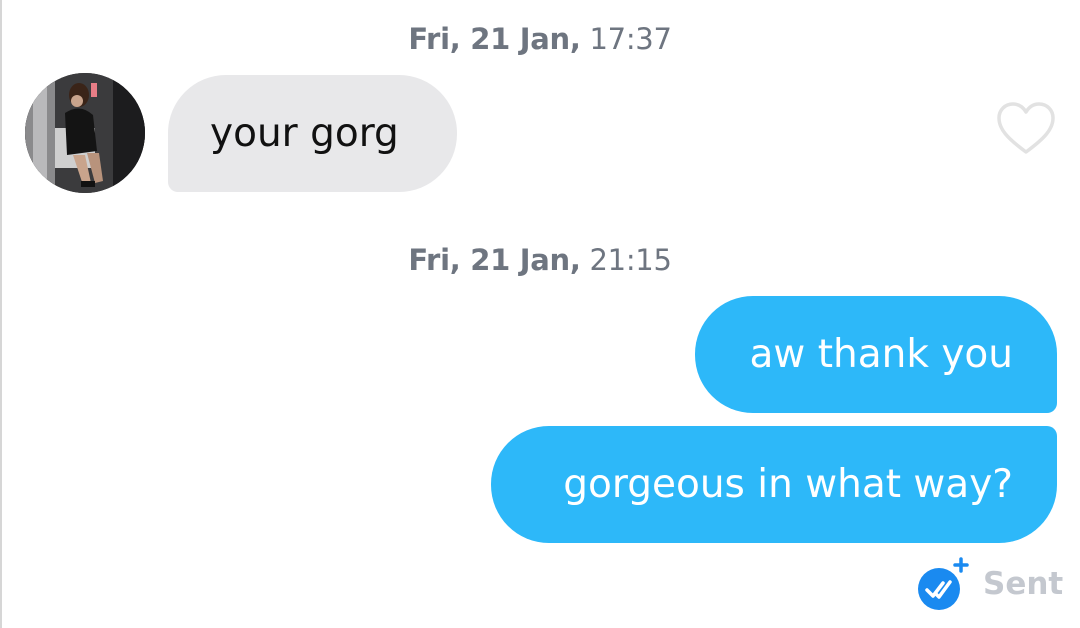  Describe the element at coordinates (788, 484) in the screenshot. I see `sent-message-text: gorgeous in what way?` at that location.